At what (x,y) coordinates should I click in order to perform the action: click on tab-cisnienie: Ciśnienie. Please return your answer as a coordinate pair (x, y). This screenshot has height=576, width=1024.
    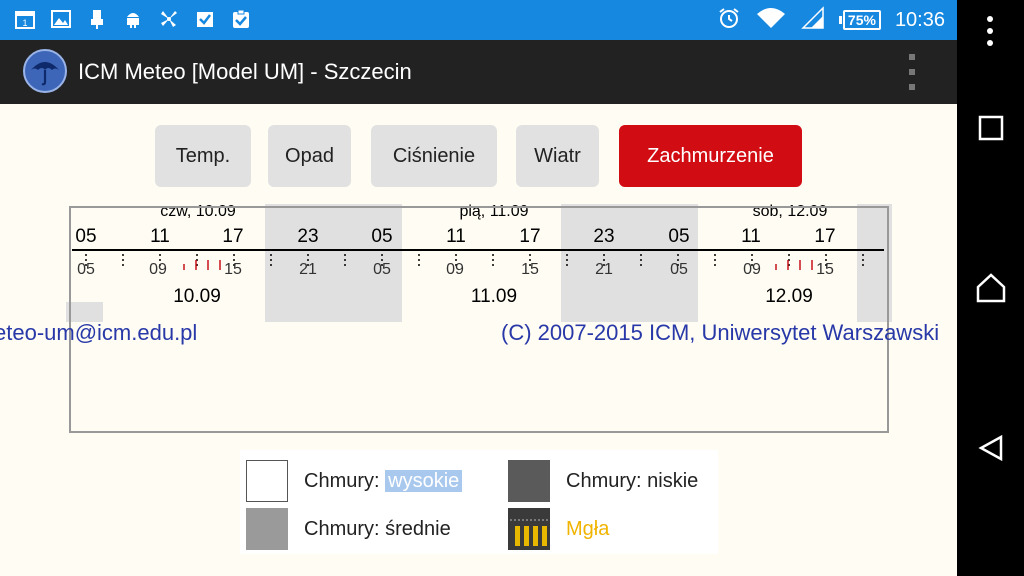
    Looking at the image, I should click on (434, 156).